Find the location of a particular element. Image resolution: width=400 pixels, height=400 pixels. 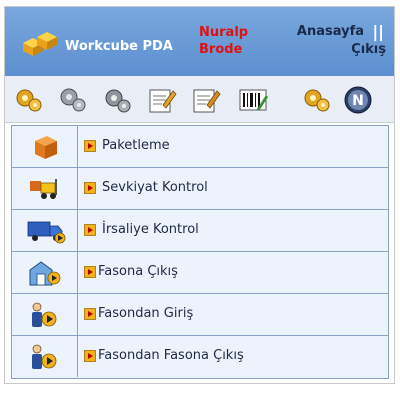

person-transfer-icon is located at coordinates (44, 356).